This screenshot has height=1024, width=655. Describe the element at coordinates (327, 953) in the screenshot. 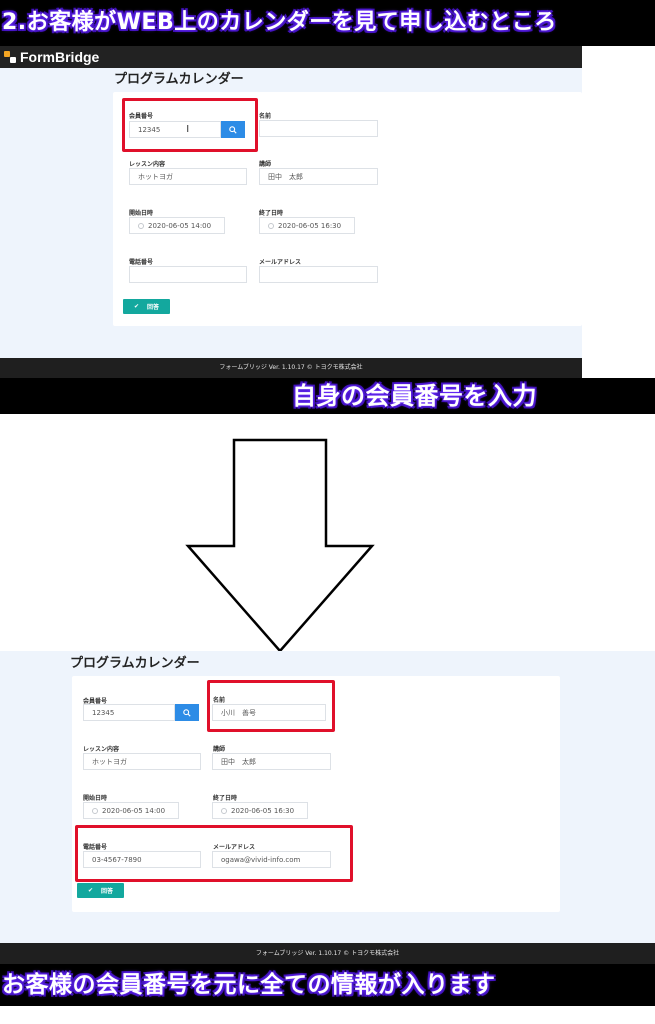

I see `app-footer-after: フォームブリッジ Ver. 1.10.17 © トヨクモ株式会社` at that location.